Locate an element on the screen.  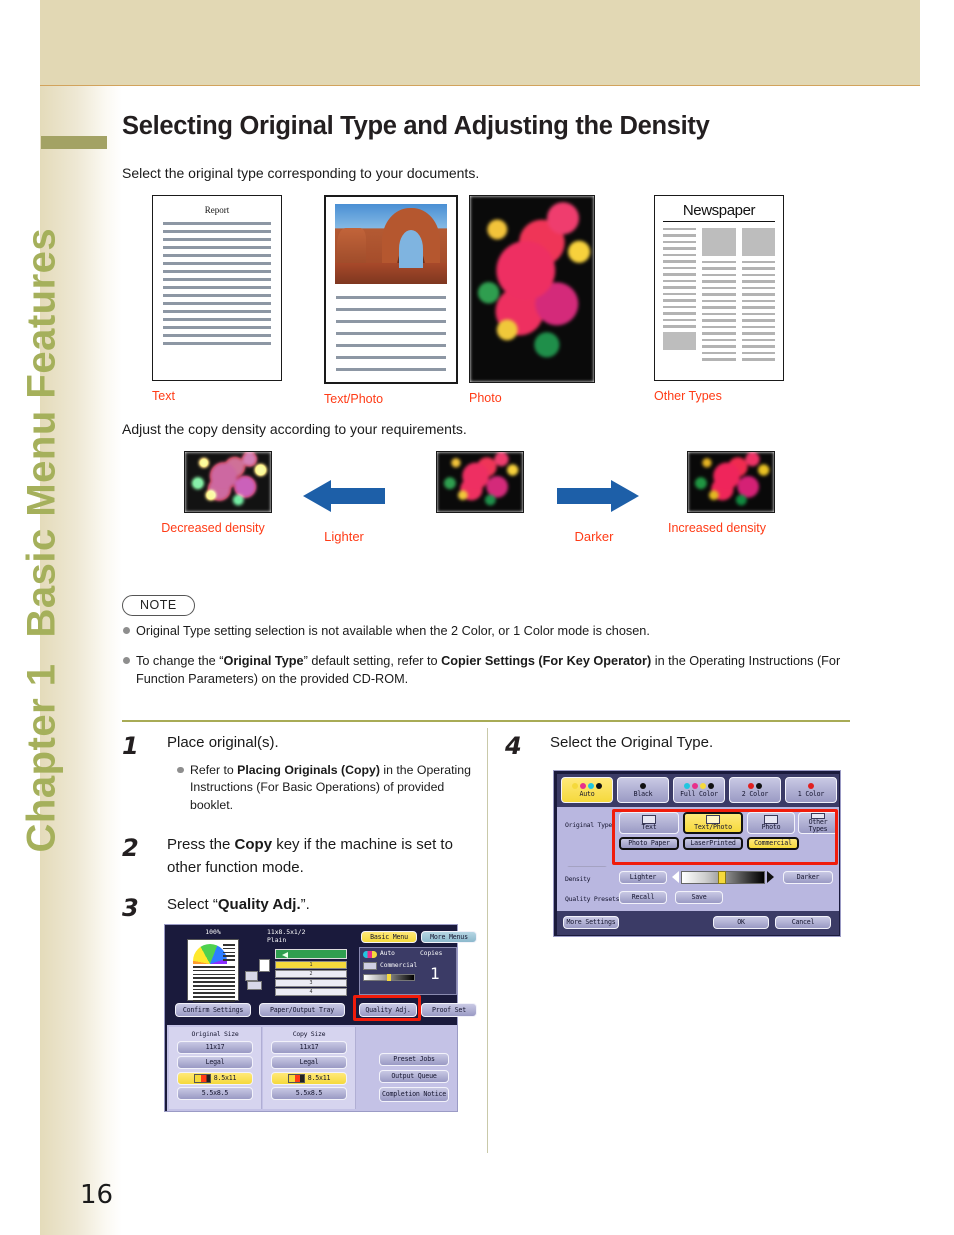
button-output-queue: Output Queue is located at coordinates (414, 1076).